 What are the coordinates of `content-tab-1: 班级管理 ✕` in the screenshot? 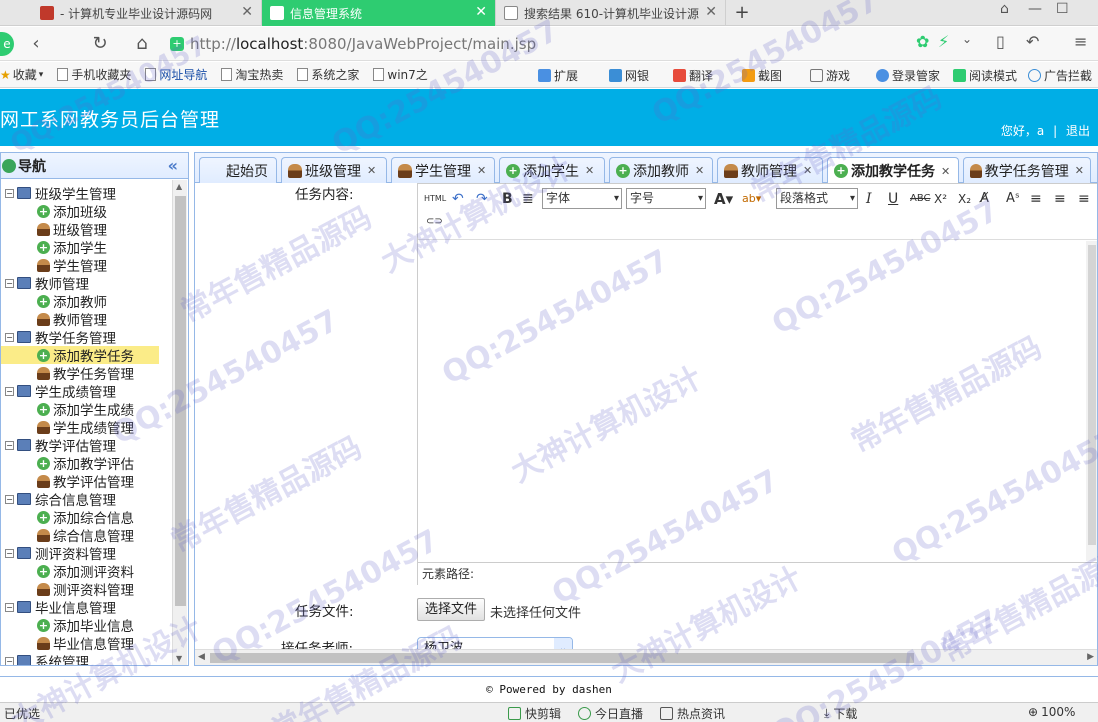 It's located at (334, 170).